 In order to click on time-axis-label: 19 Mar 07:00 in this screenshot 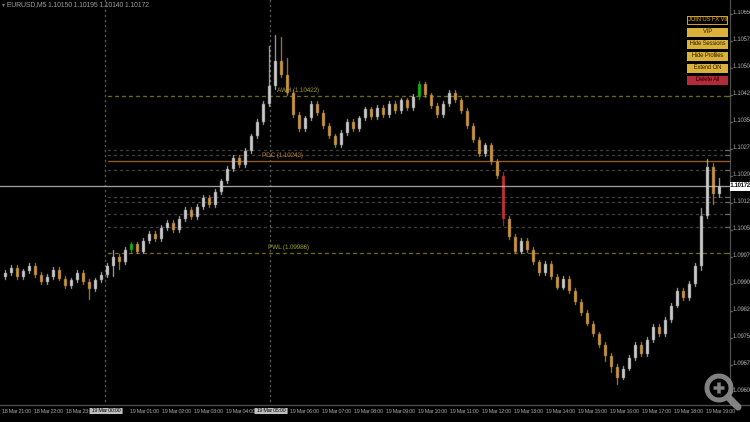, I will do `click(336, 412)`.